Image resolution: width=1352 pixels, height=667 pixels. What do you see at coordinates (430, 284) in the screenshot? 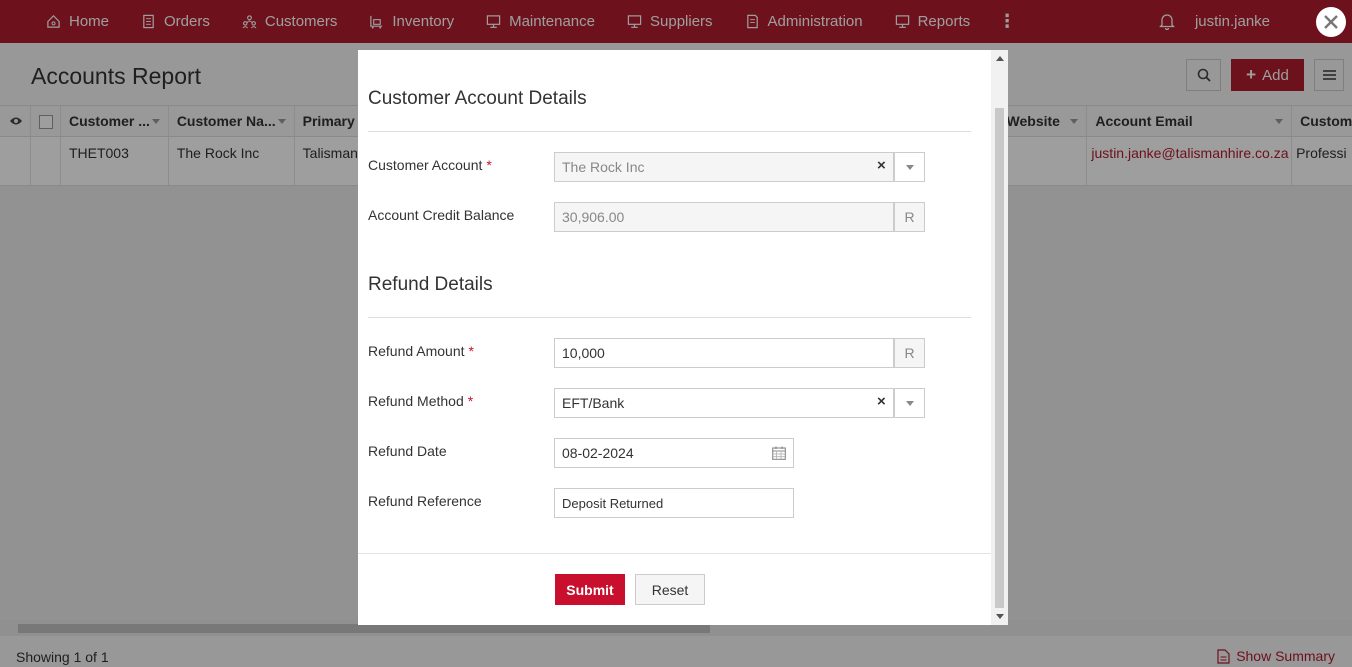
I see `section-title-refund-details: Refund Details` at bounding box center [430, 284].